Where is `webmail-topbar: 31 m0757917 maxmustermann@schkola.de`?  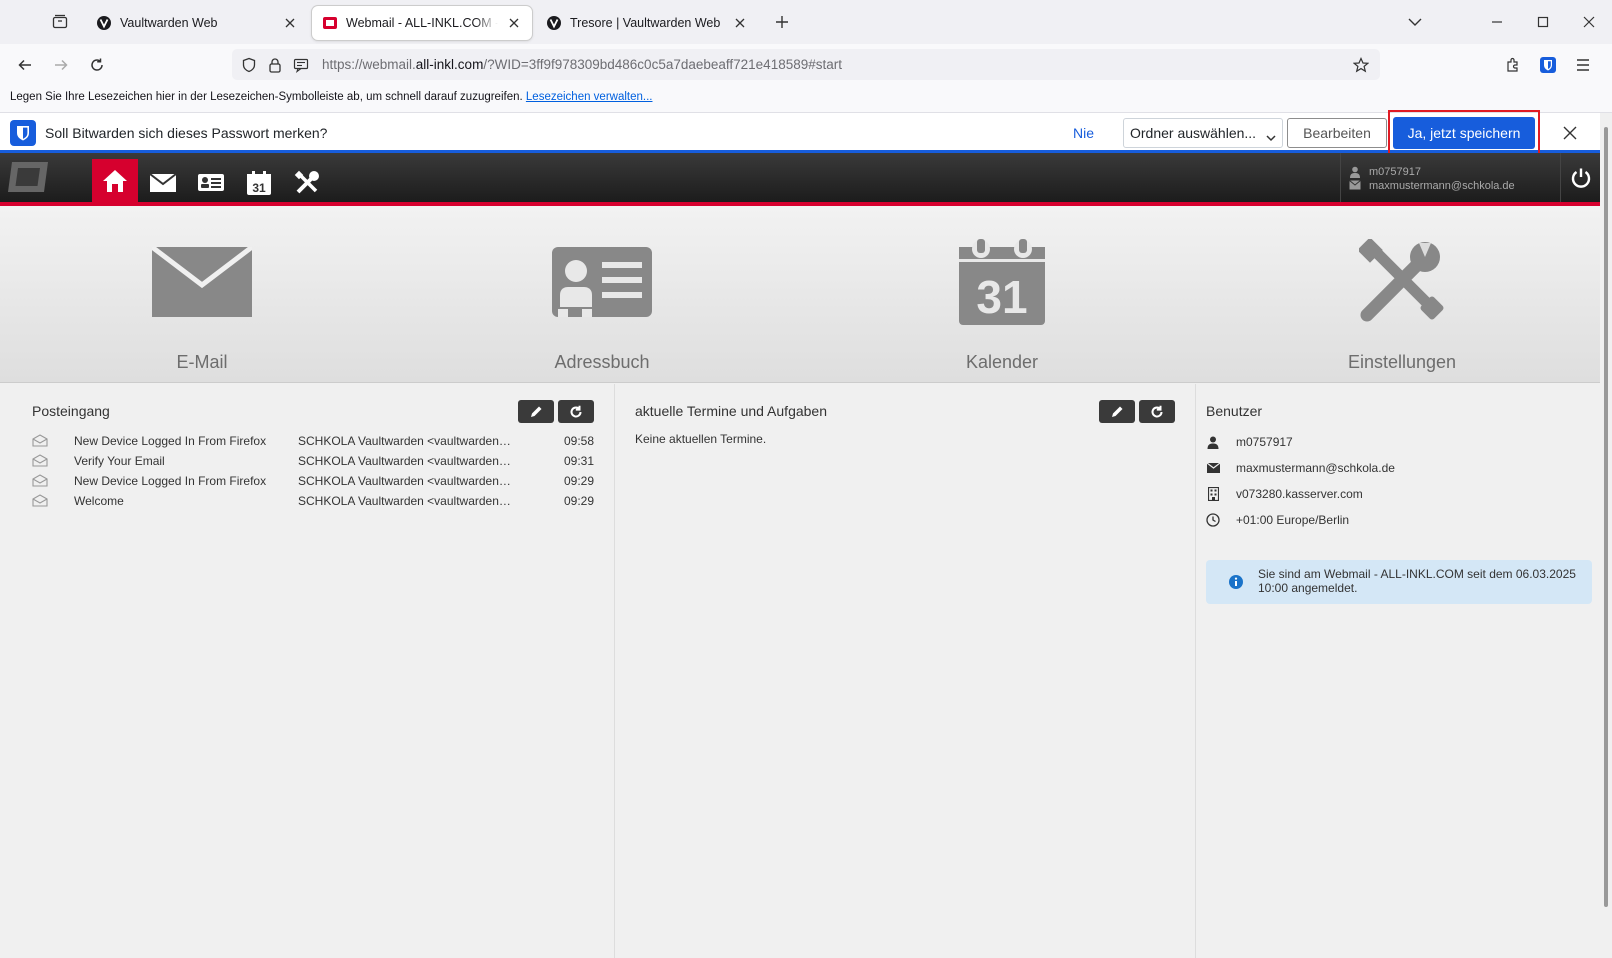 webmail-topbar: 31 m0757917 maxmustermann@schkola.de is located at coordinates (800, 177).